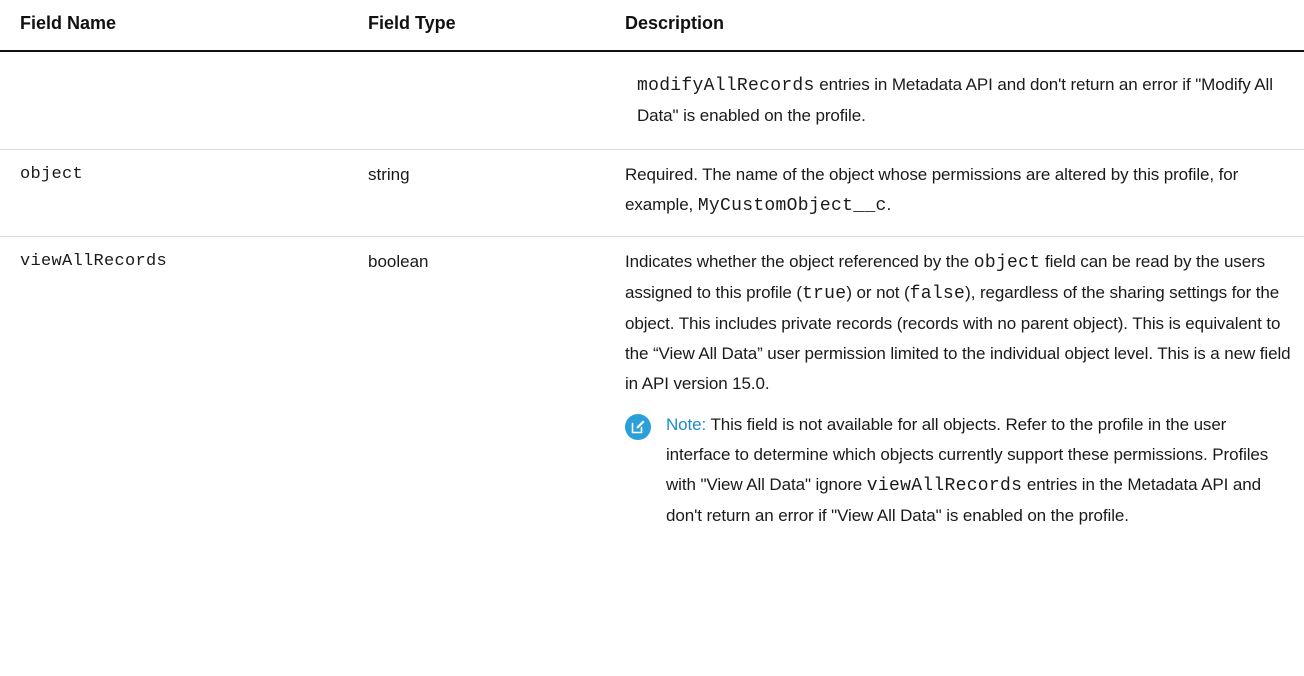 The height and width of the screenshot is (676, 1304). What do you see at coordinates (398, 261) in the screenshot?
I see `field-type-cell: boolean` at bounding box center [398, 261].